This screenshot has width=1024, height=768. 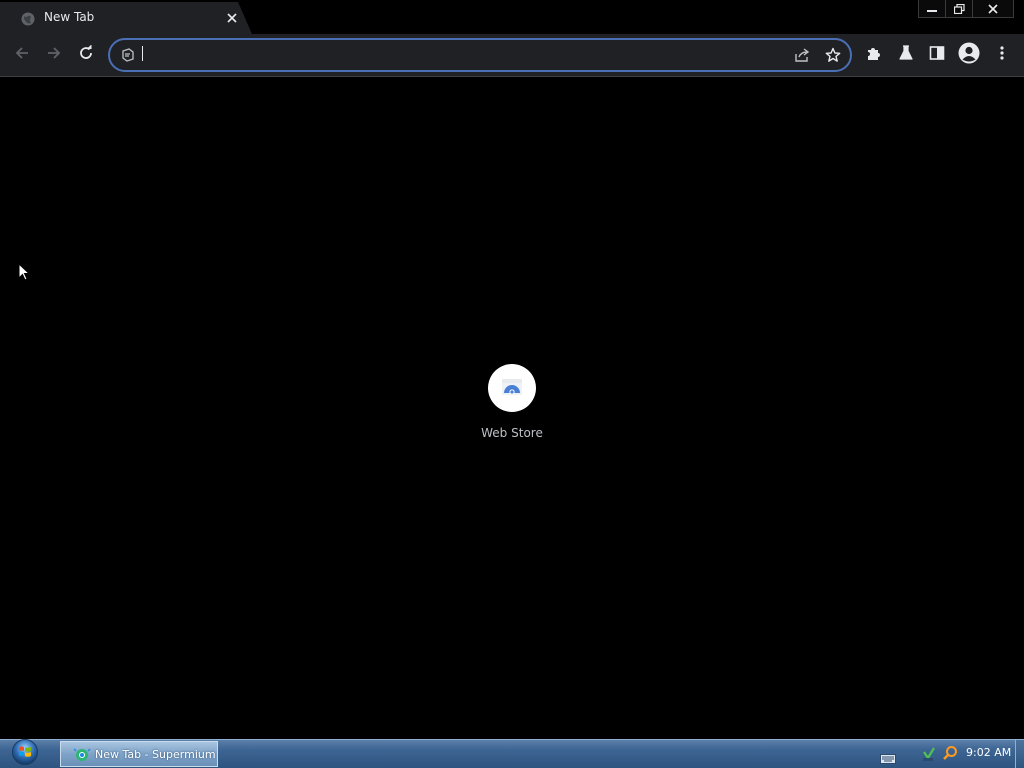 What do you see at coordinates (929, 756) in the screenshot?
I see `network-icon` at bounding box center [929, 756].